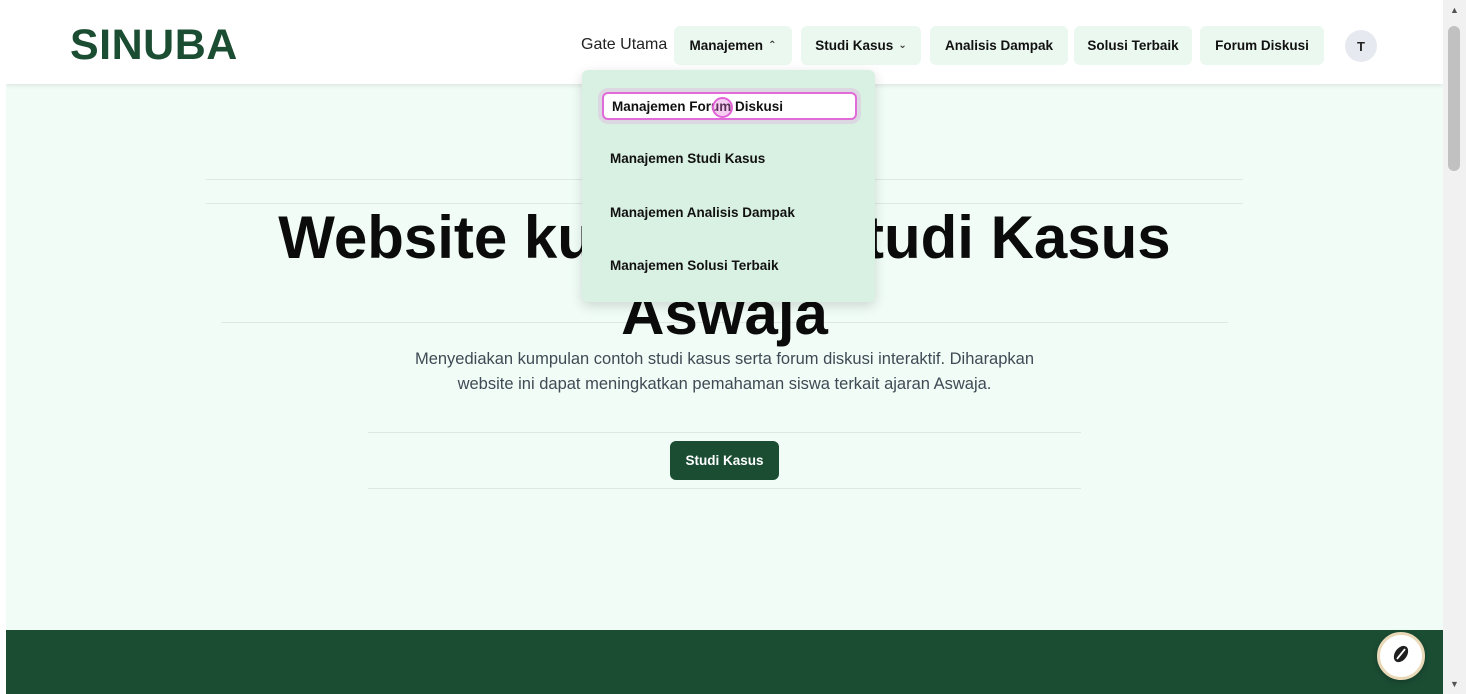 The image size is (1466, 694). I want to click on scrollbar-thumb, so click(1454, 98).